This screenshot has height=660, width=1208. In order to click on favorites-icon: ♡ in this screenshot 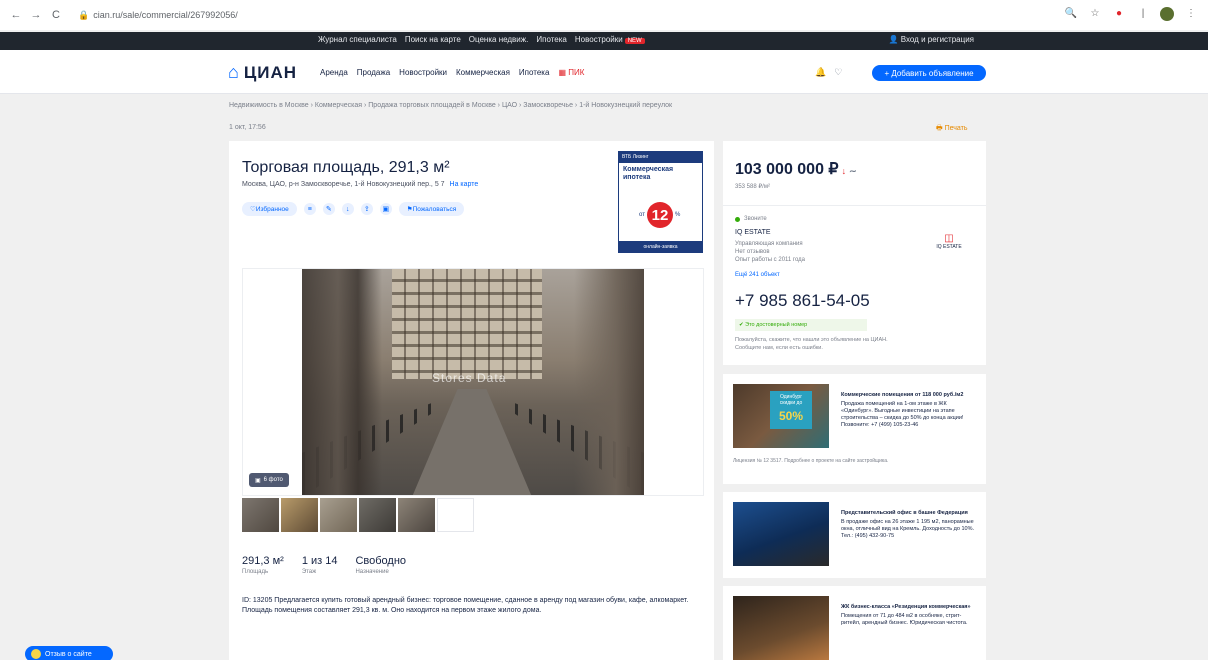, I will do `click(838, 72)`.